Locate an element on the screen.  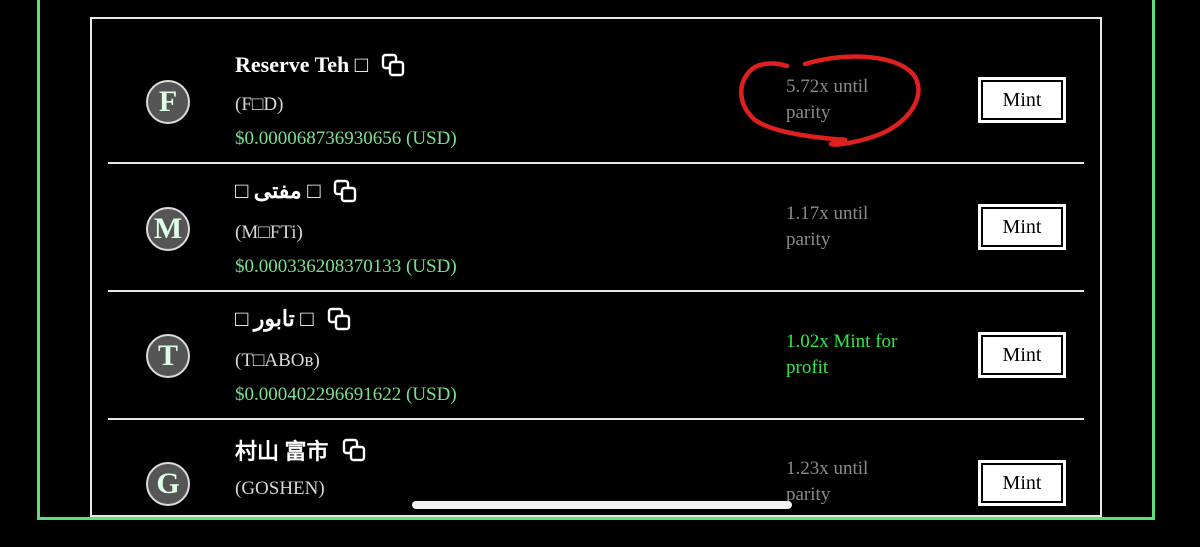
token-avatar: G is located at coordinates (168, 484).